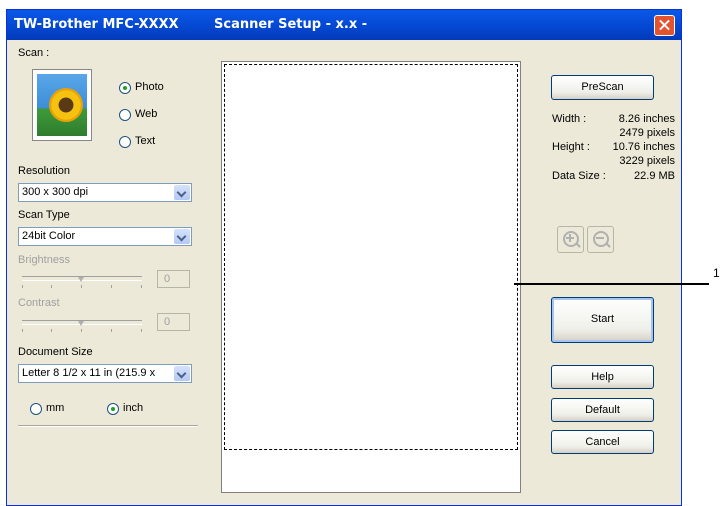 The height and width of the screenshot is (506, 722). I want to click on scan-web-radio, so click(125, 115).